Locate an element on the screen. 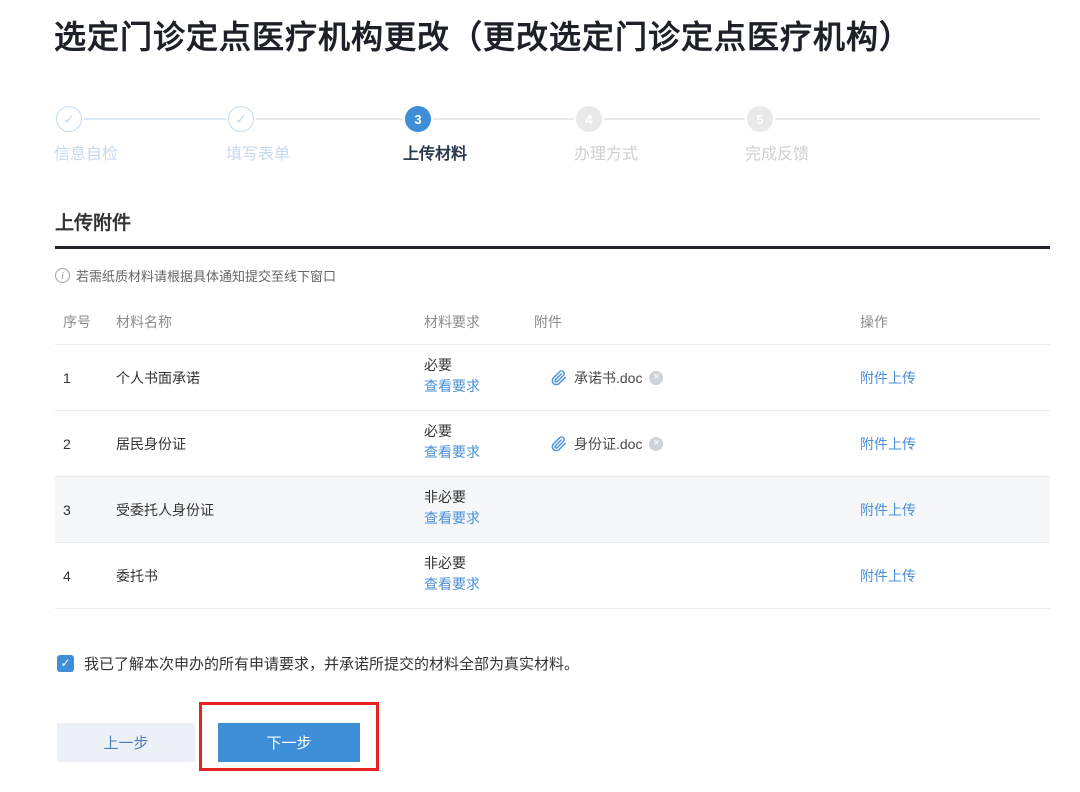 The width and height of the screenshot is (1080, 792). prev-step-button: 上一步 is located at coordinates (126, 742).